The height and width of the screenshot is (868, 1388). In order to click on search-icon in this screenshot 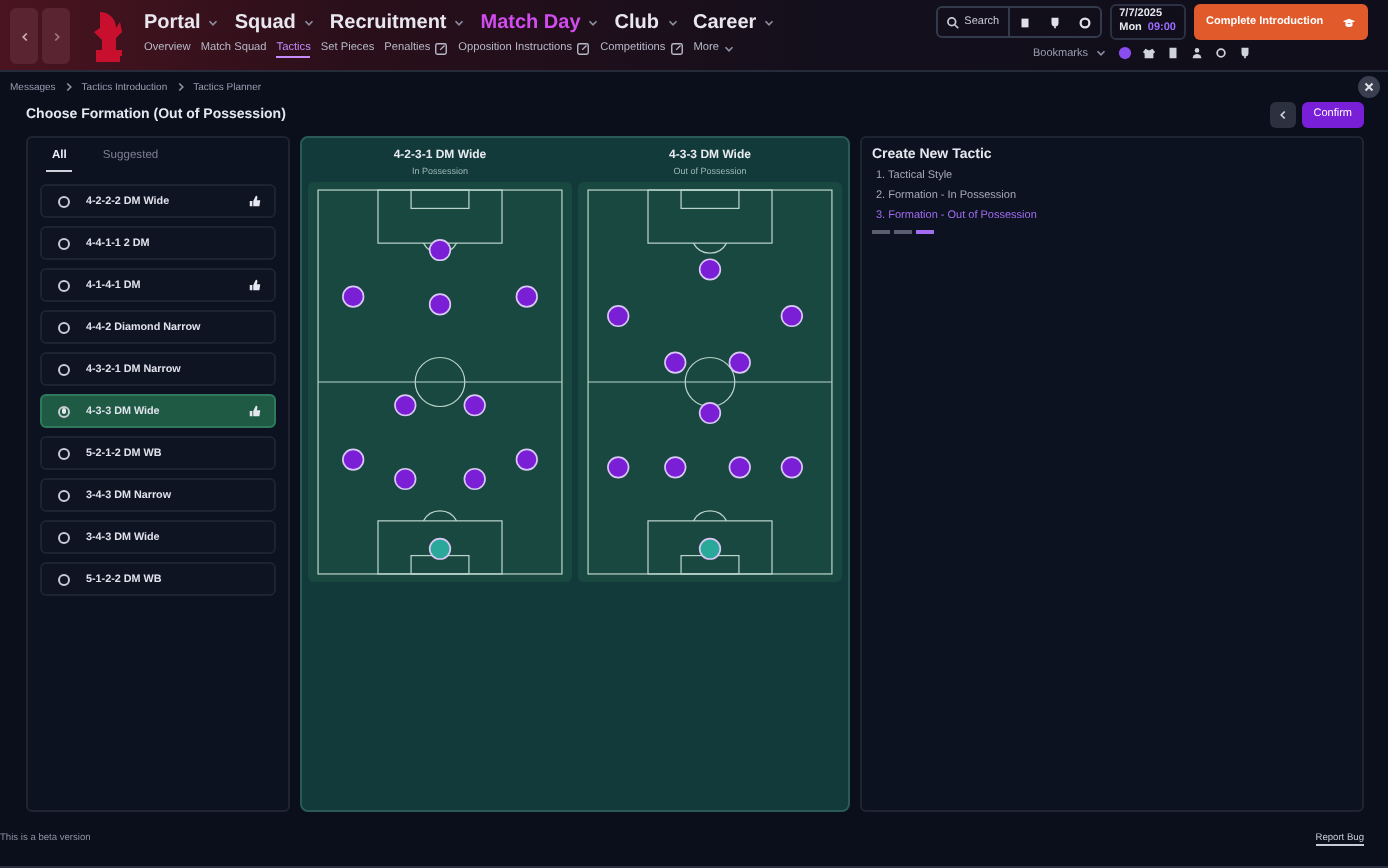, I will do `click(953, 22)`.